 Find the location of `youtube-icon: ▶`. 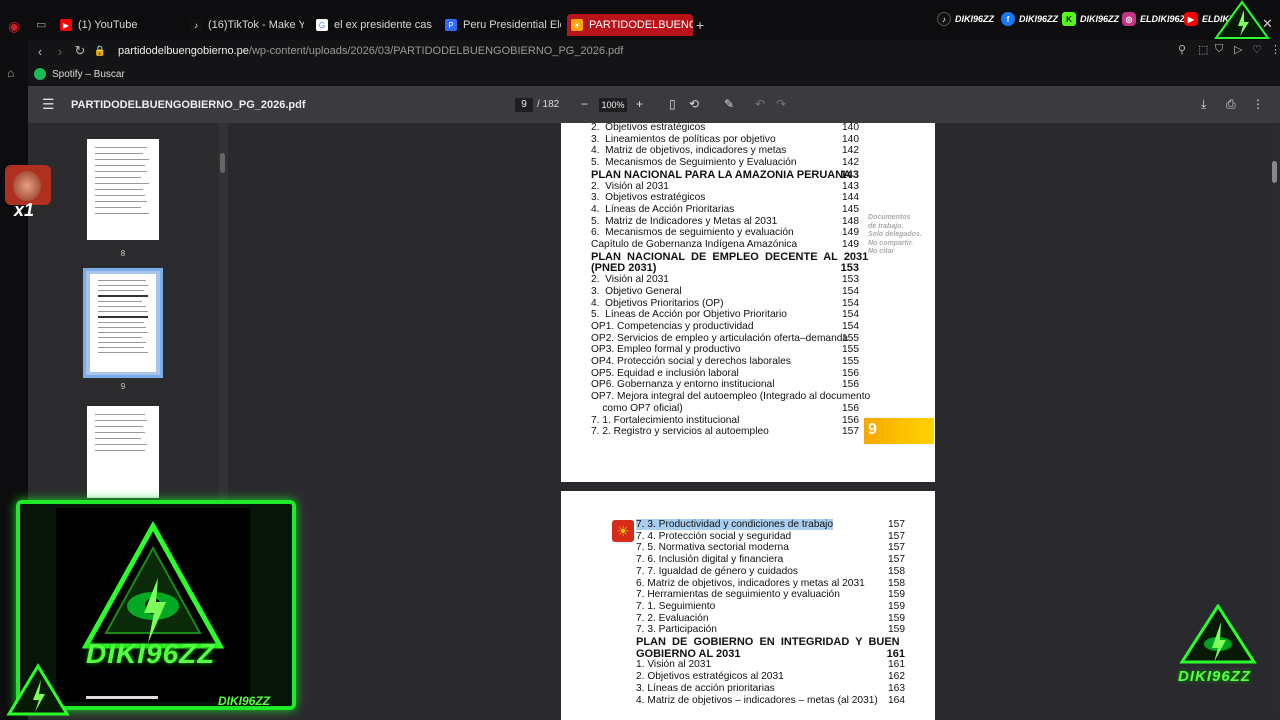

youtube-icon: ▶ is located at coordinates (66, 25).